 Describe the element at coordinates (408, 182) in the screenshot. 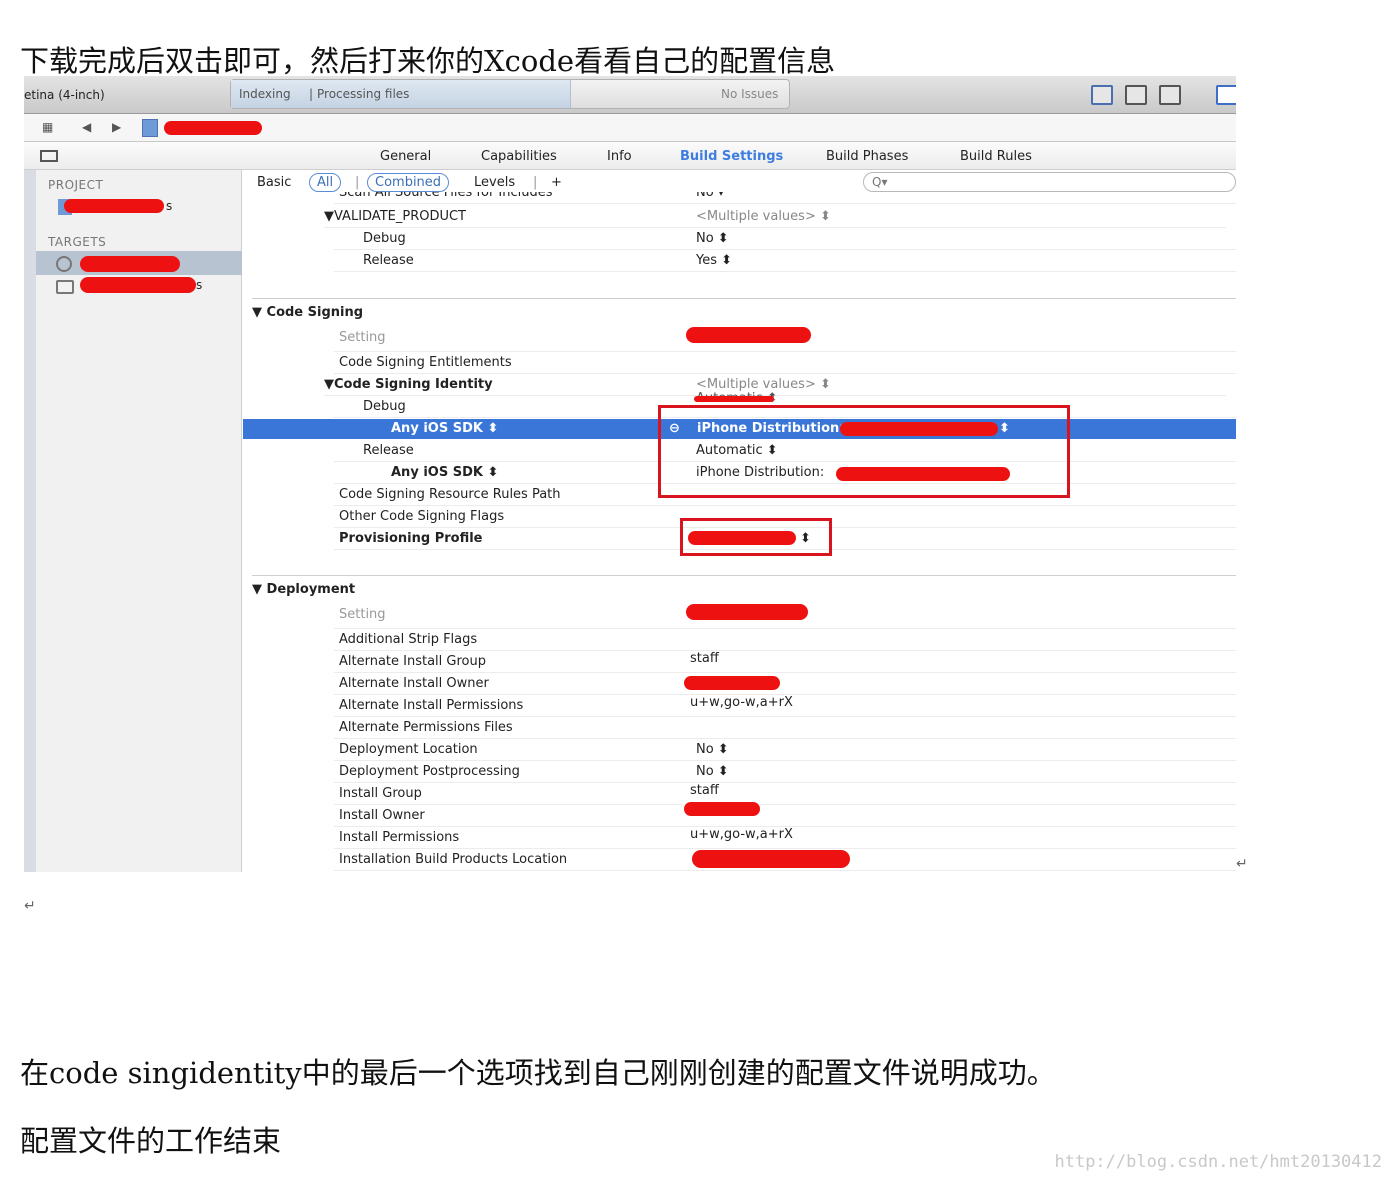

I see `filter-combined: Combined` at that location.